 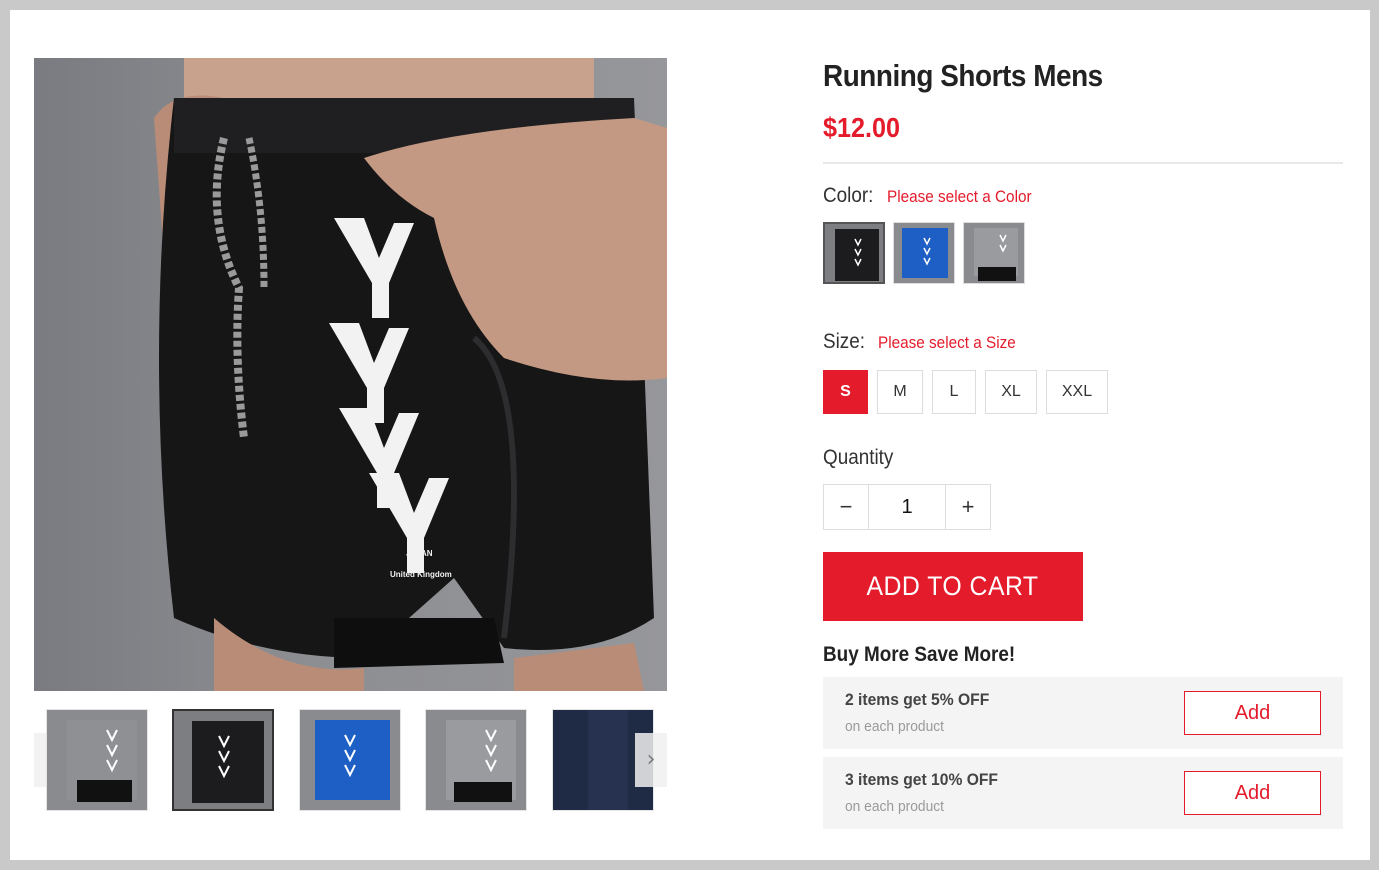 I want to click on quantity-increase-button: +, so click(x=968, y=507).